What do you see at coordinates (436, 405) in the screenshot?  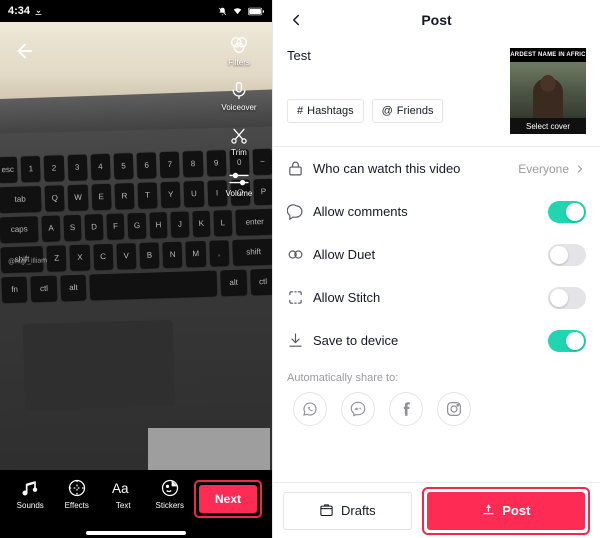 I see `auto-share-icon-row` at bounding box center [436, 405].